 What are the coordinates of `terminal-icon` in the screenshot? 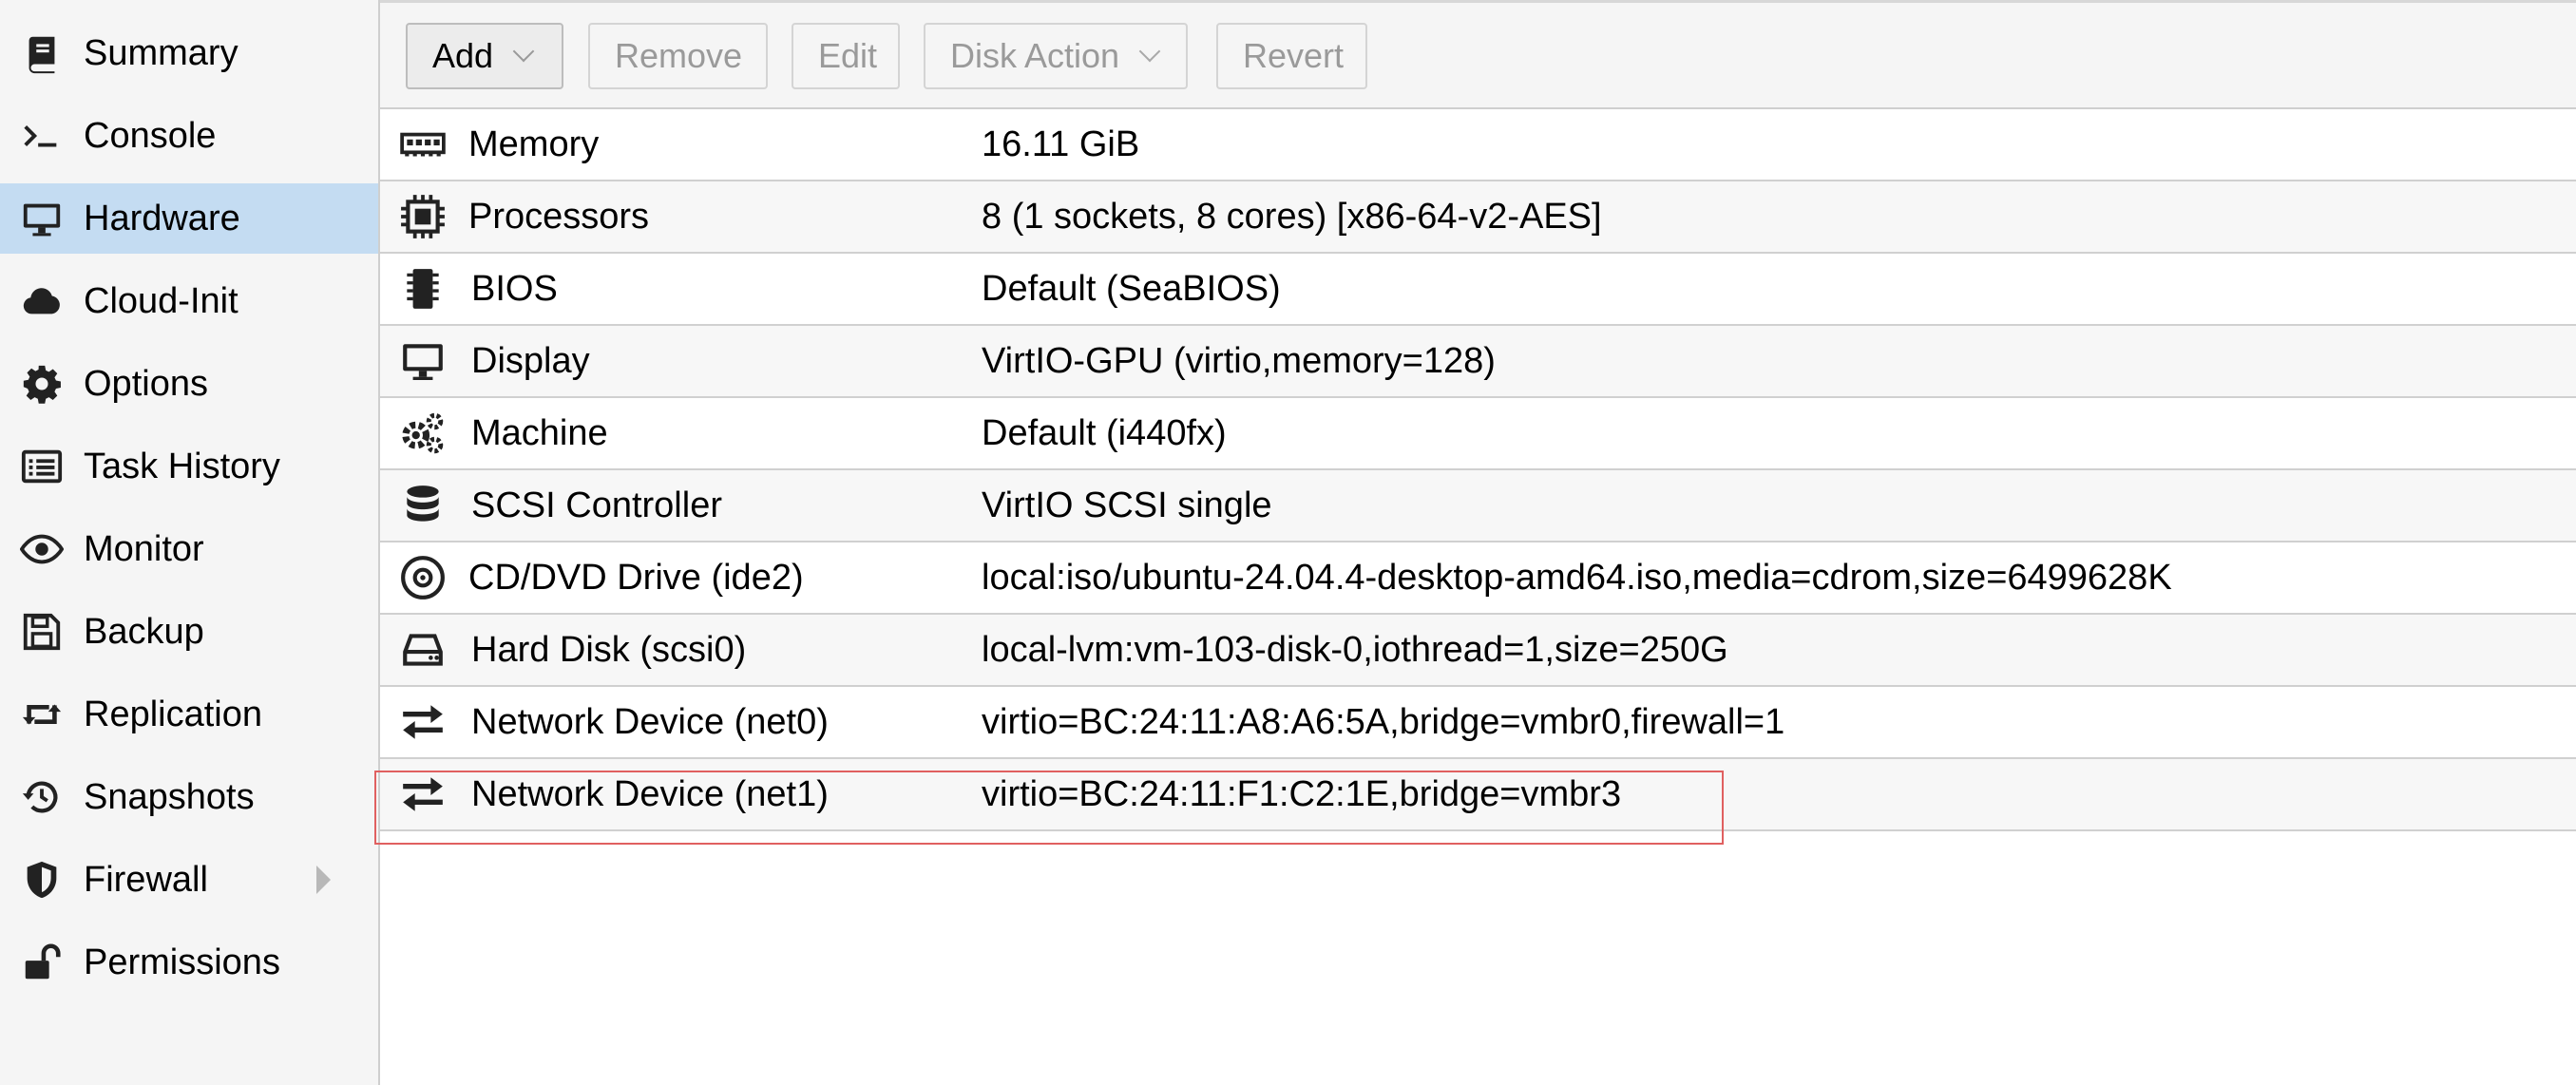 It's located at (42, 136).